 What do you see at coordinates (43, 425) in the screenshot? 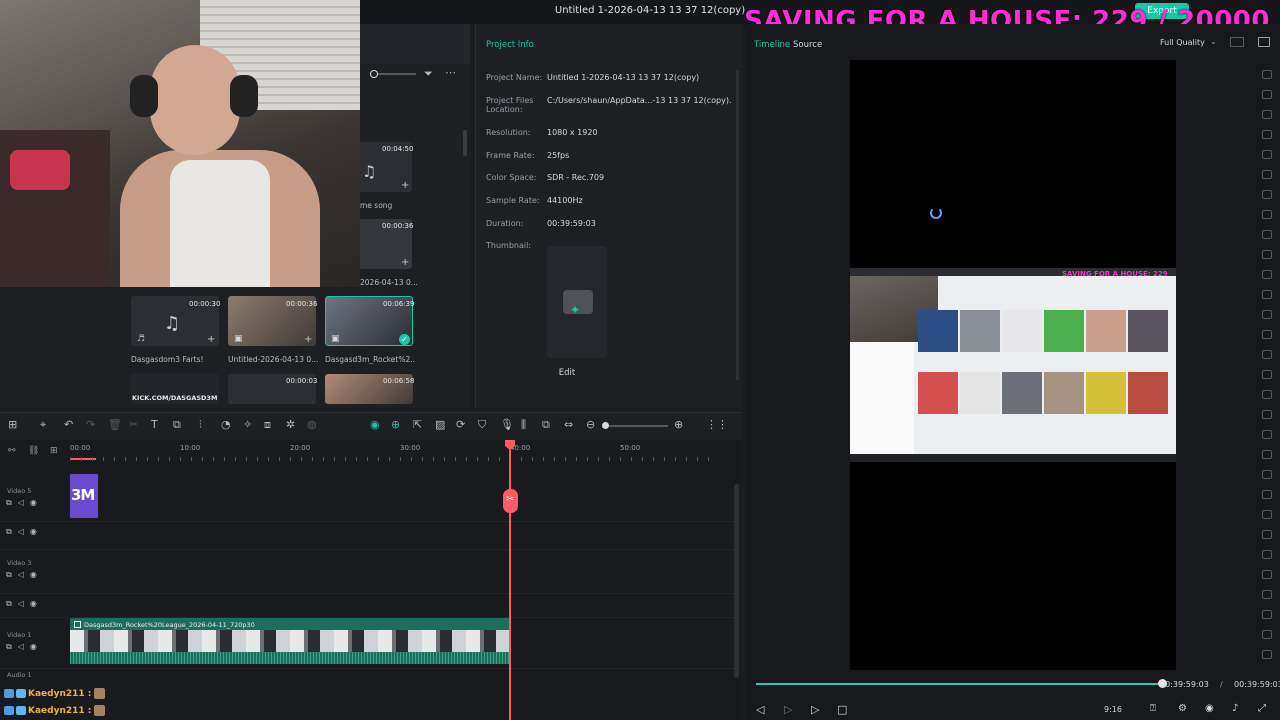
I see `select-tool-icon: ⌖` at bounding box center [43, 425].